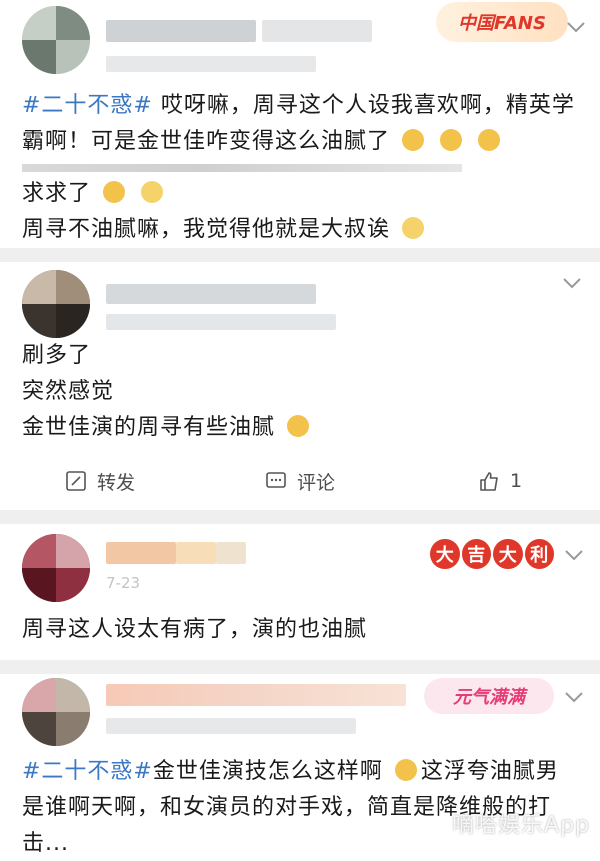 The height and width of the screenshot is (861, 600). Describe the element at coordinates (76, 481) in the screenshot. I see `share-icon` at that location.